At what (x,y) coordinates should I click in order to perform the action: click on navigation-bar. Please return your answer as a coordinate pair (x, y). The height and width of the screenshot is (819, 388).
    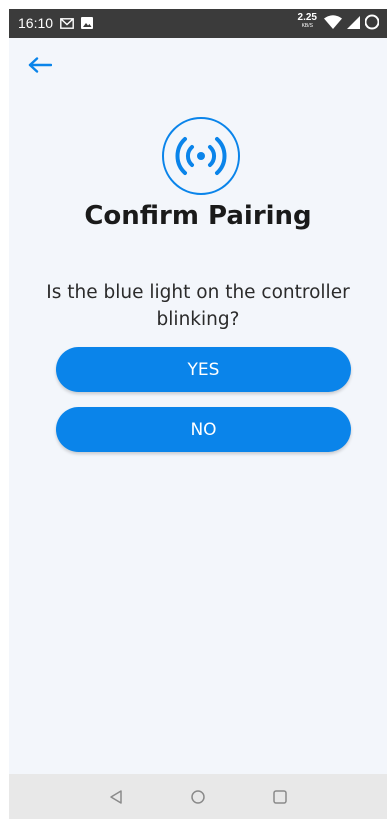
    Looking at the image, I should click on (198, 796).